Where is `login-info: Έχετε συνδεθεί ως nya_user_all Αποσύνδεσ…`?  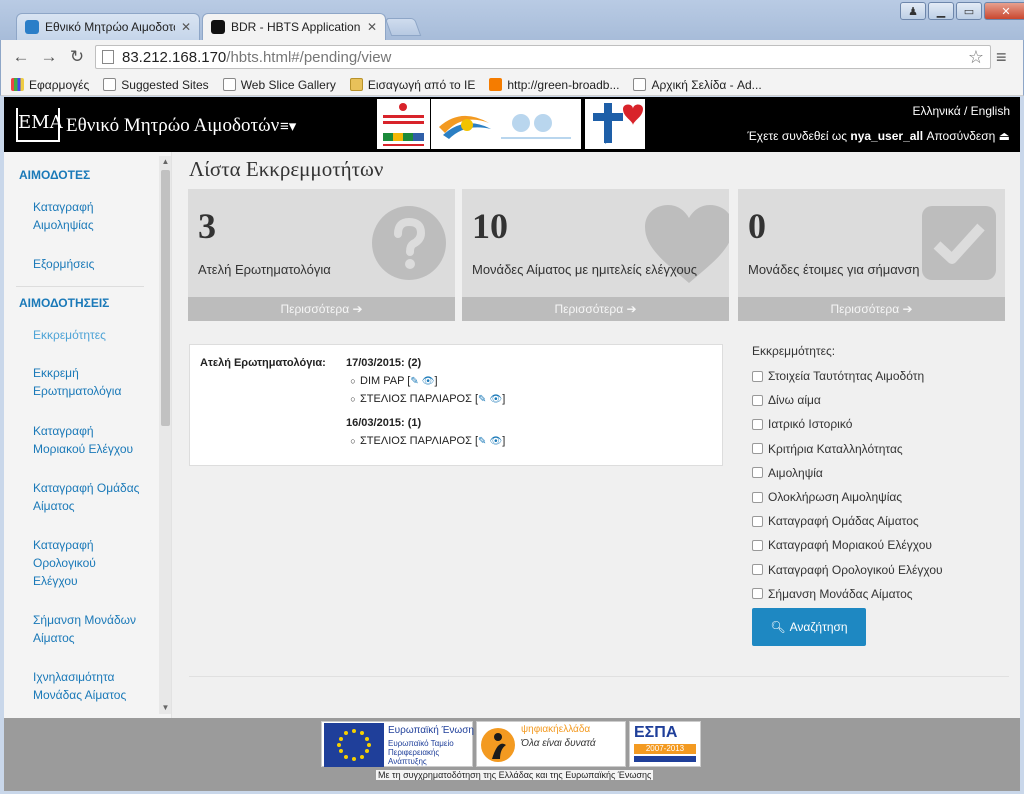 login-info: Έχετε συνδεθεί ως nya_user_all Αποσύνδεσ… is located at coordinates (878, 136).